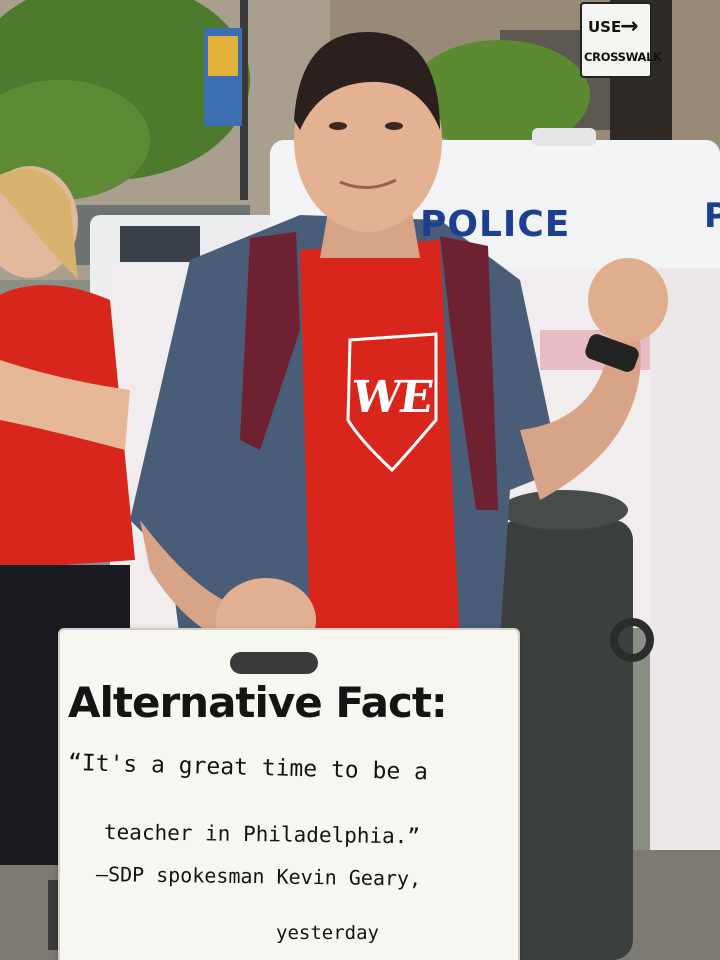 This screenshot has height=960, width=720. What do you see at coordinates (380, 440) in the screenshot?
I see `red-tshirt` at bounding box center [380, 440].